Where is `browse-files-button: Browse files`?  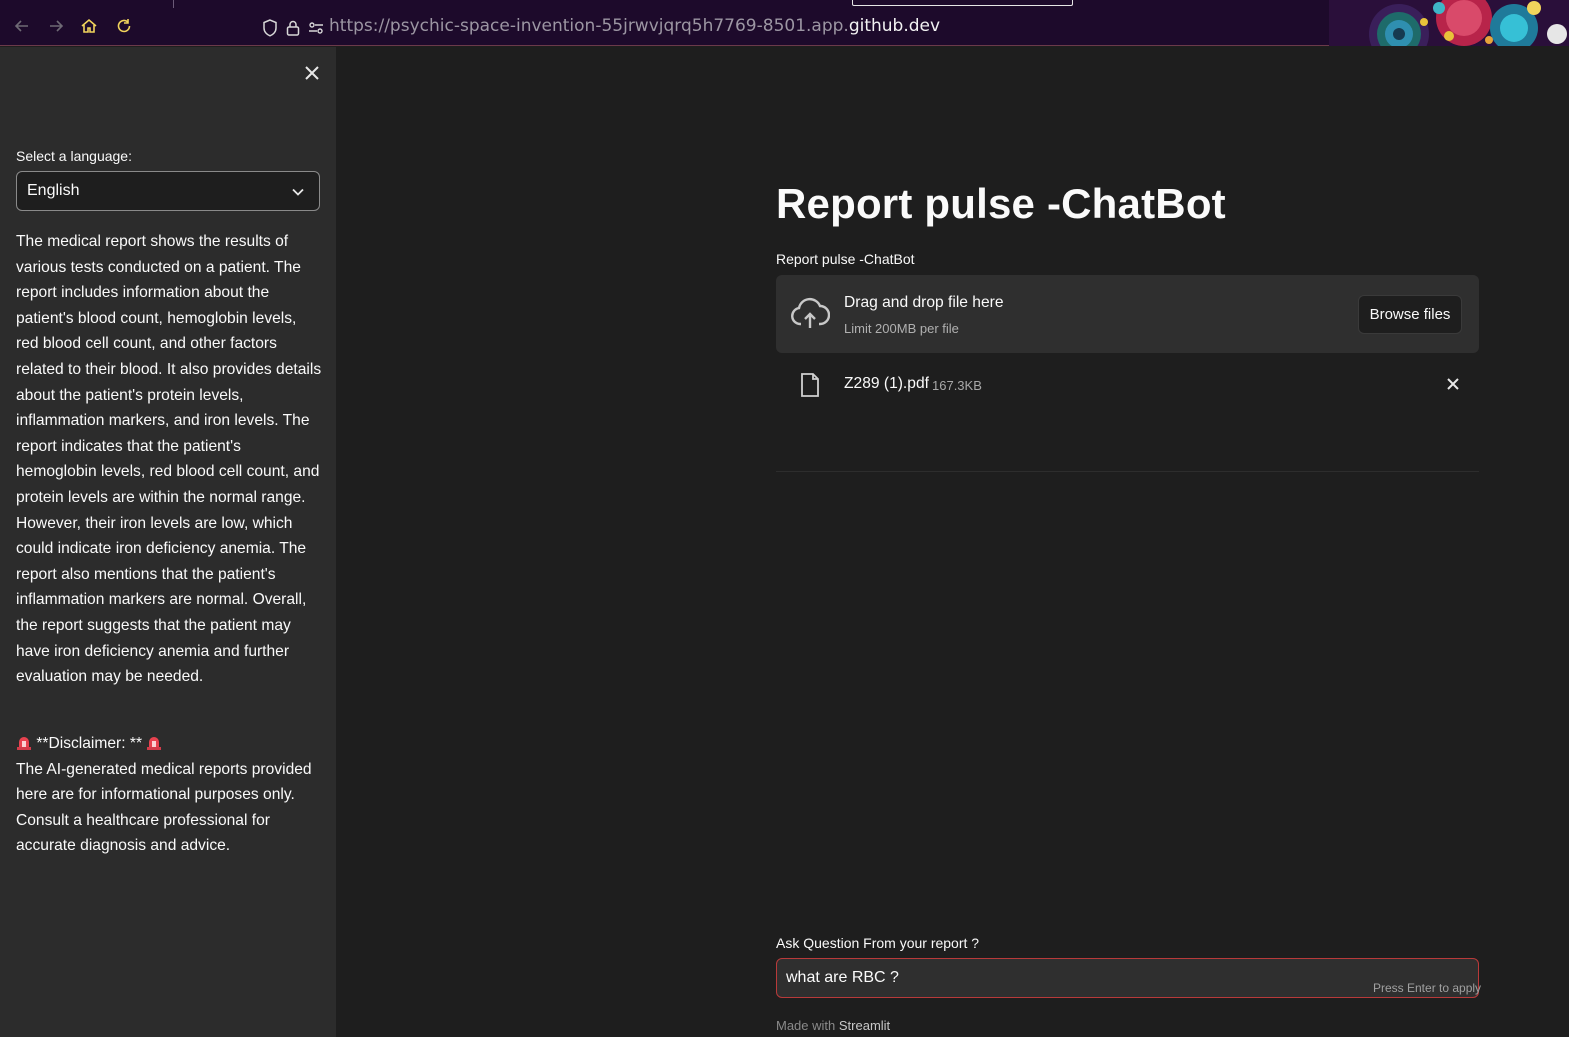
browse-files-button: Browse files is located at coordinates (1410, 314).